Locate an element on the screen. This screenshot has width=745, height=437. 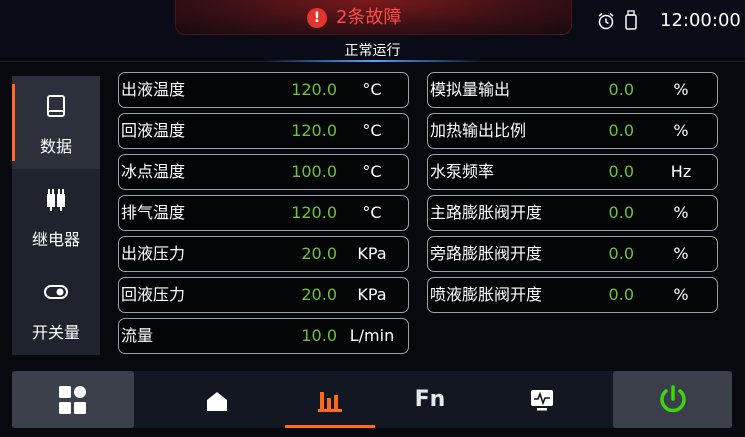
bar-chart-icon is located at coordinates (330, 402).